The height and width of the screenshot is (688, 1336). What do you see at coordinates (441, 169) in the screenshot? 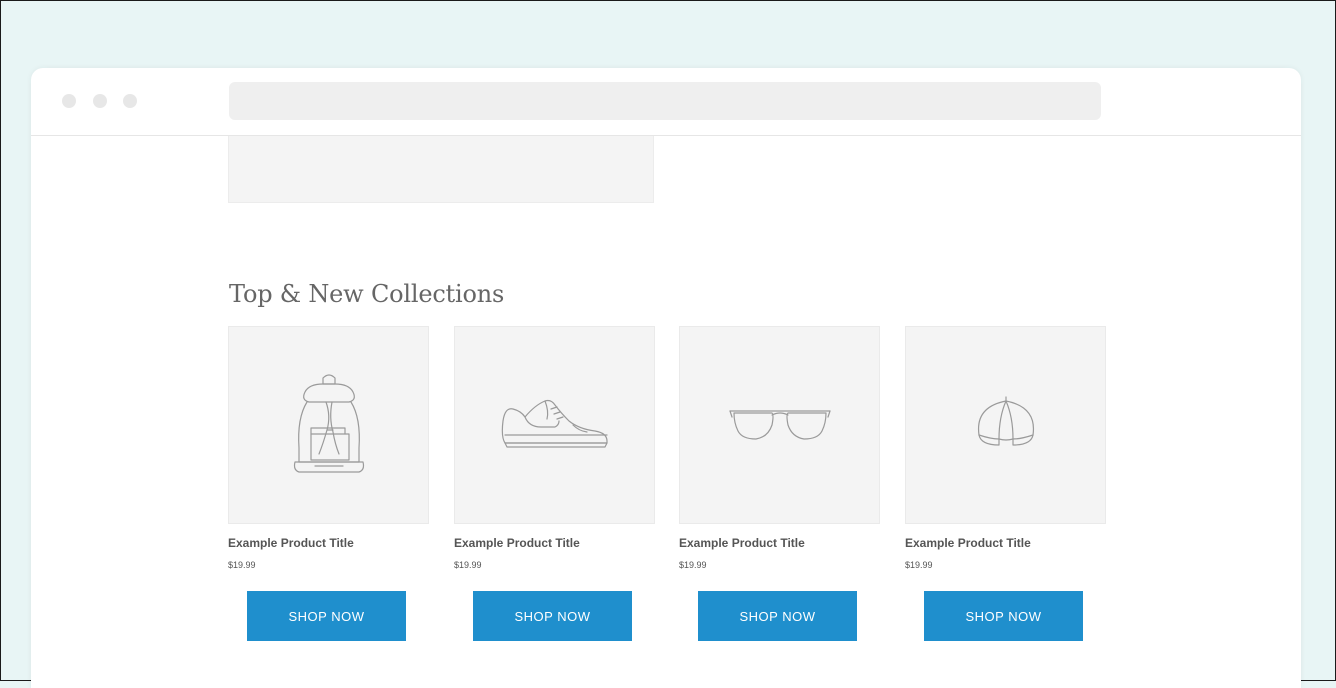
I see `banner-placeholder` at bounding box center [441, 169].